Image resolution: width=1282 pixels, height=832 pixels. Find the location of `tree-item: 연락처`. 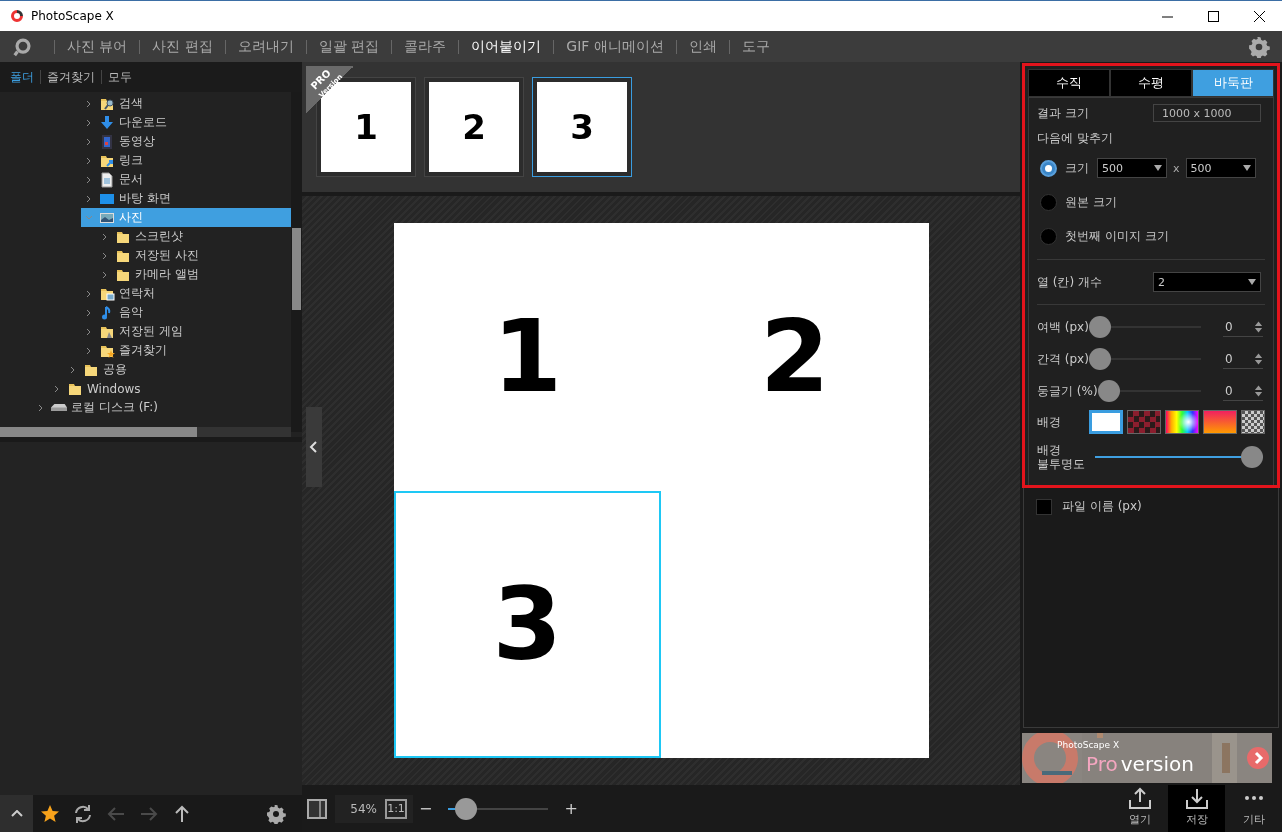

tree-item: 연락처 is located at coordinates (186, 293).